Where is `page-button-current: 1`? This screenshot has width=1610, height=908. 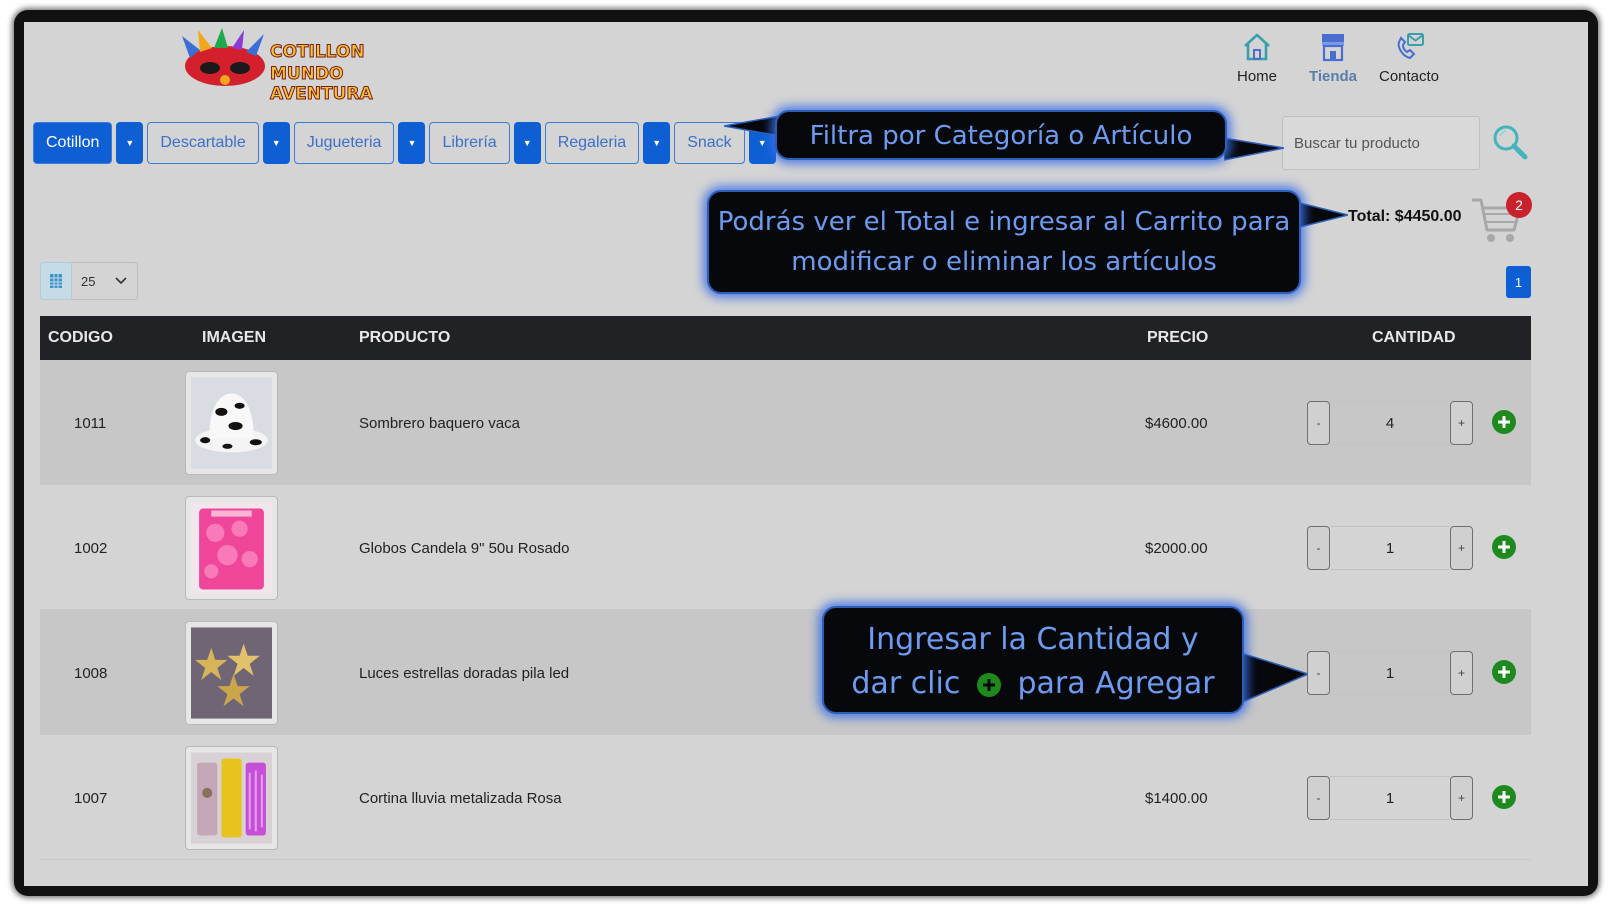
page-button-current: 1 is located at coordinates (1518, 282).